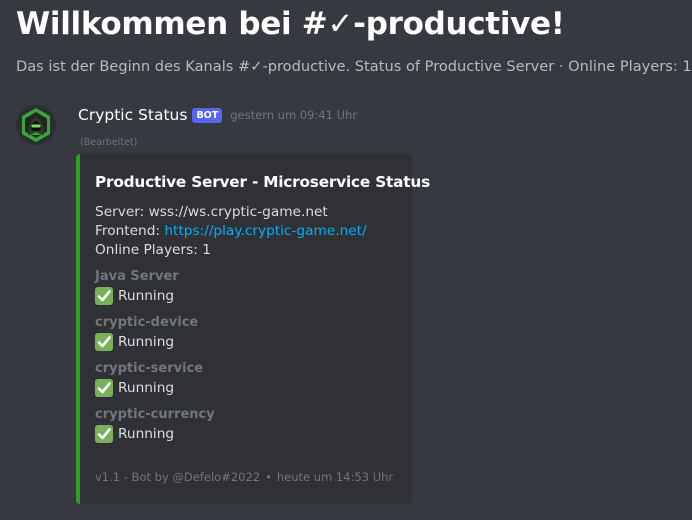 The width and height of the screenshot is (692, 520). I want to click on field-cryptic-device: cryptic-device Running, so click(250, 333).